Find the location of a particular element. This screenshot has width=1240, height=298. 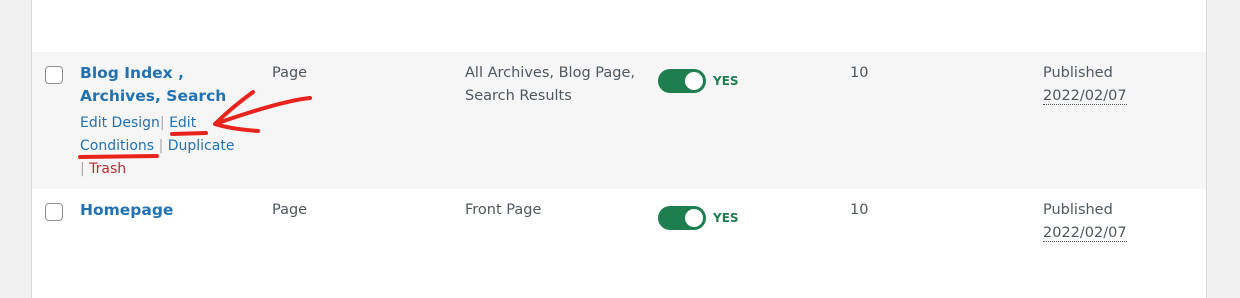

conditions-cell: All Archives, Blog Page, Search Results is located at coordinates (550, 84).